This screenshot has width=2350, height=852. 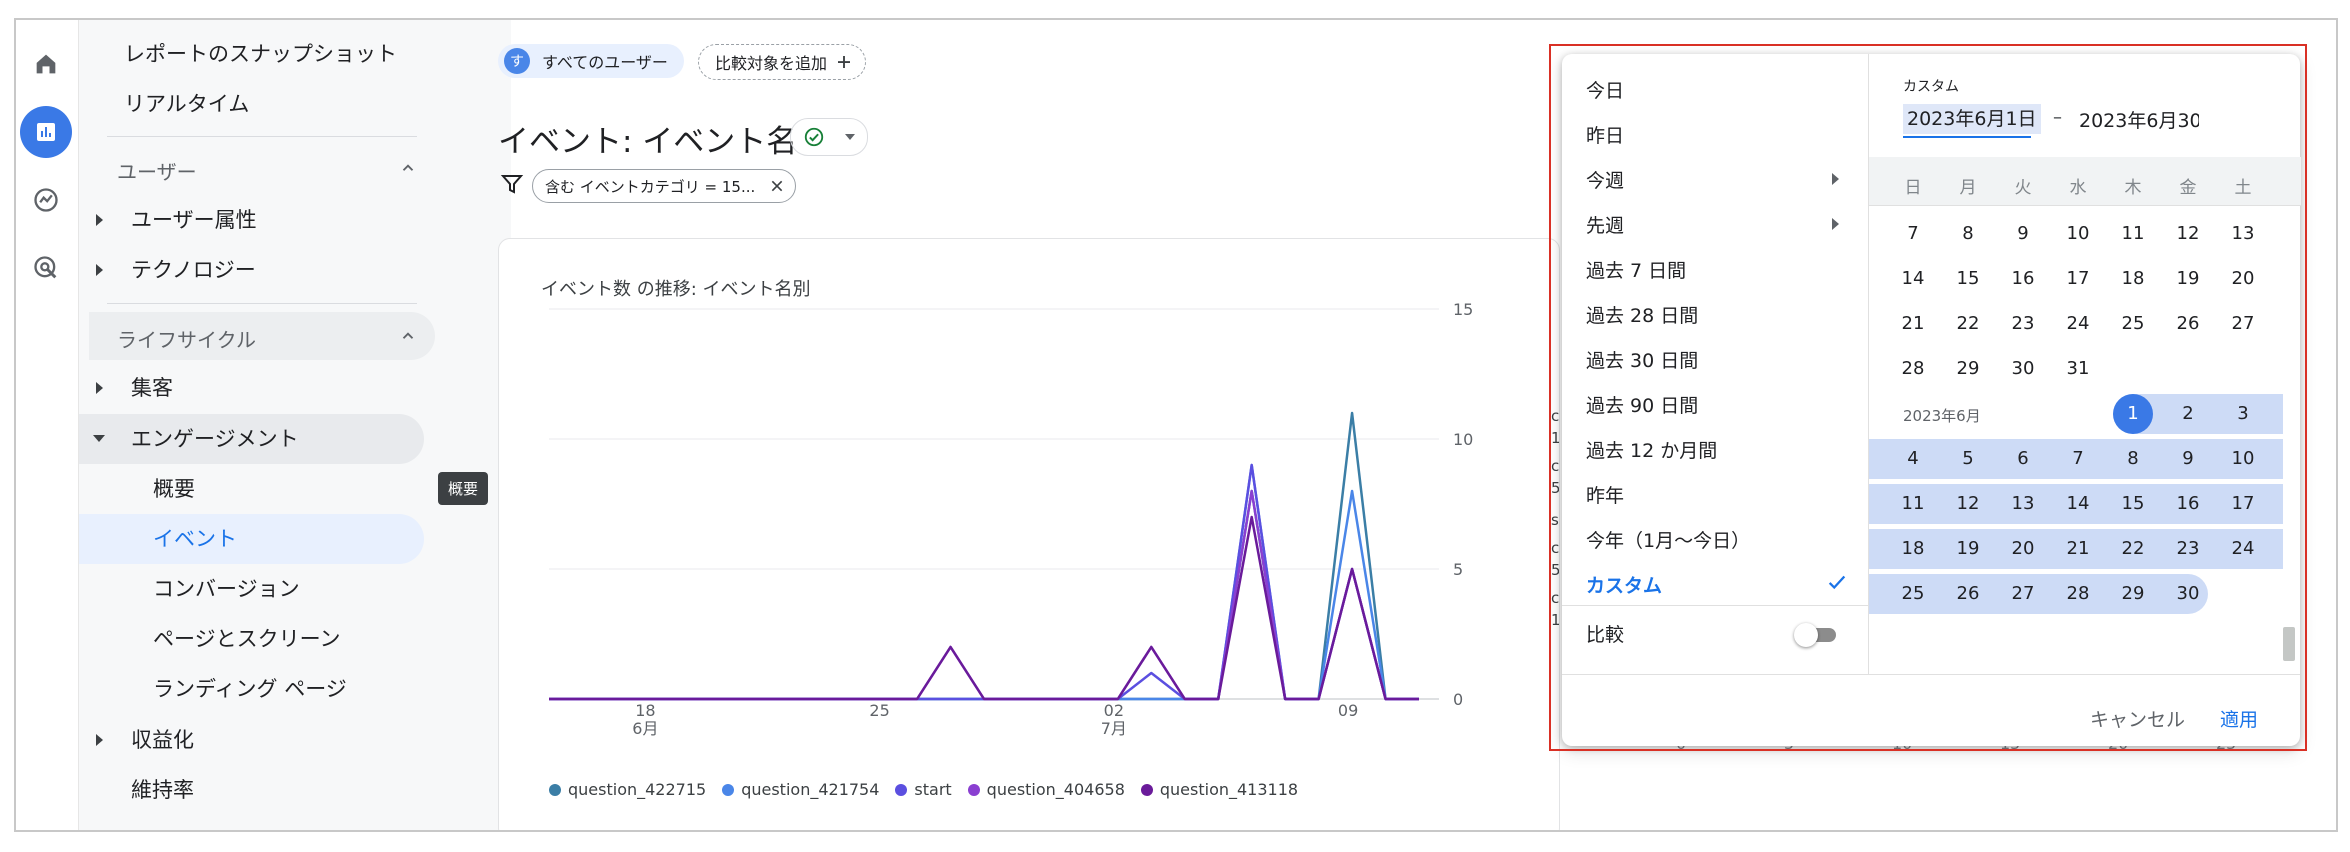 What do you see at coordinates (247, 638) in the screenshot?
I see `nav-pages-screens: ページとスクリーン` at bounding box center [247, 638].